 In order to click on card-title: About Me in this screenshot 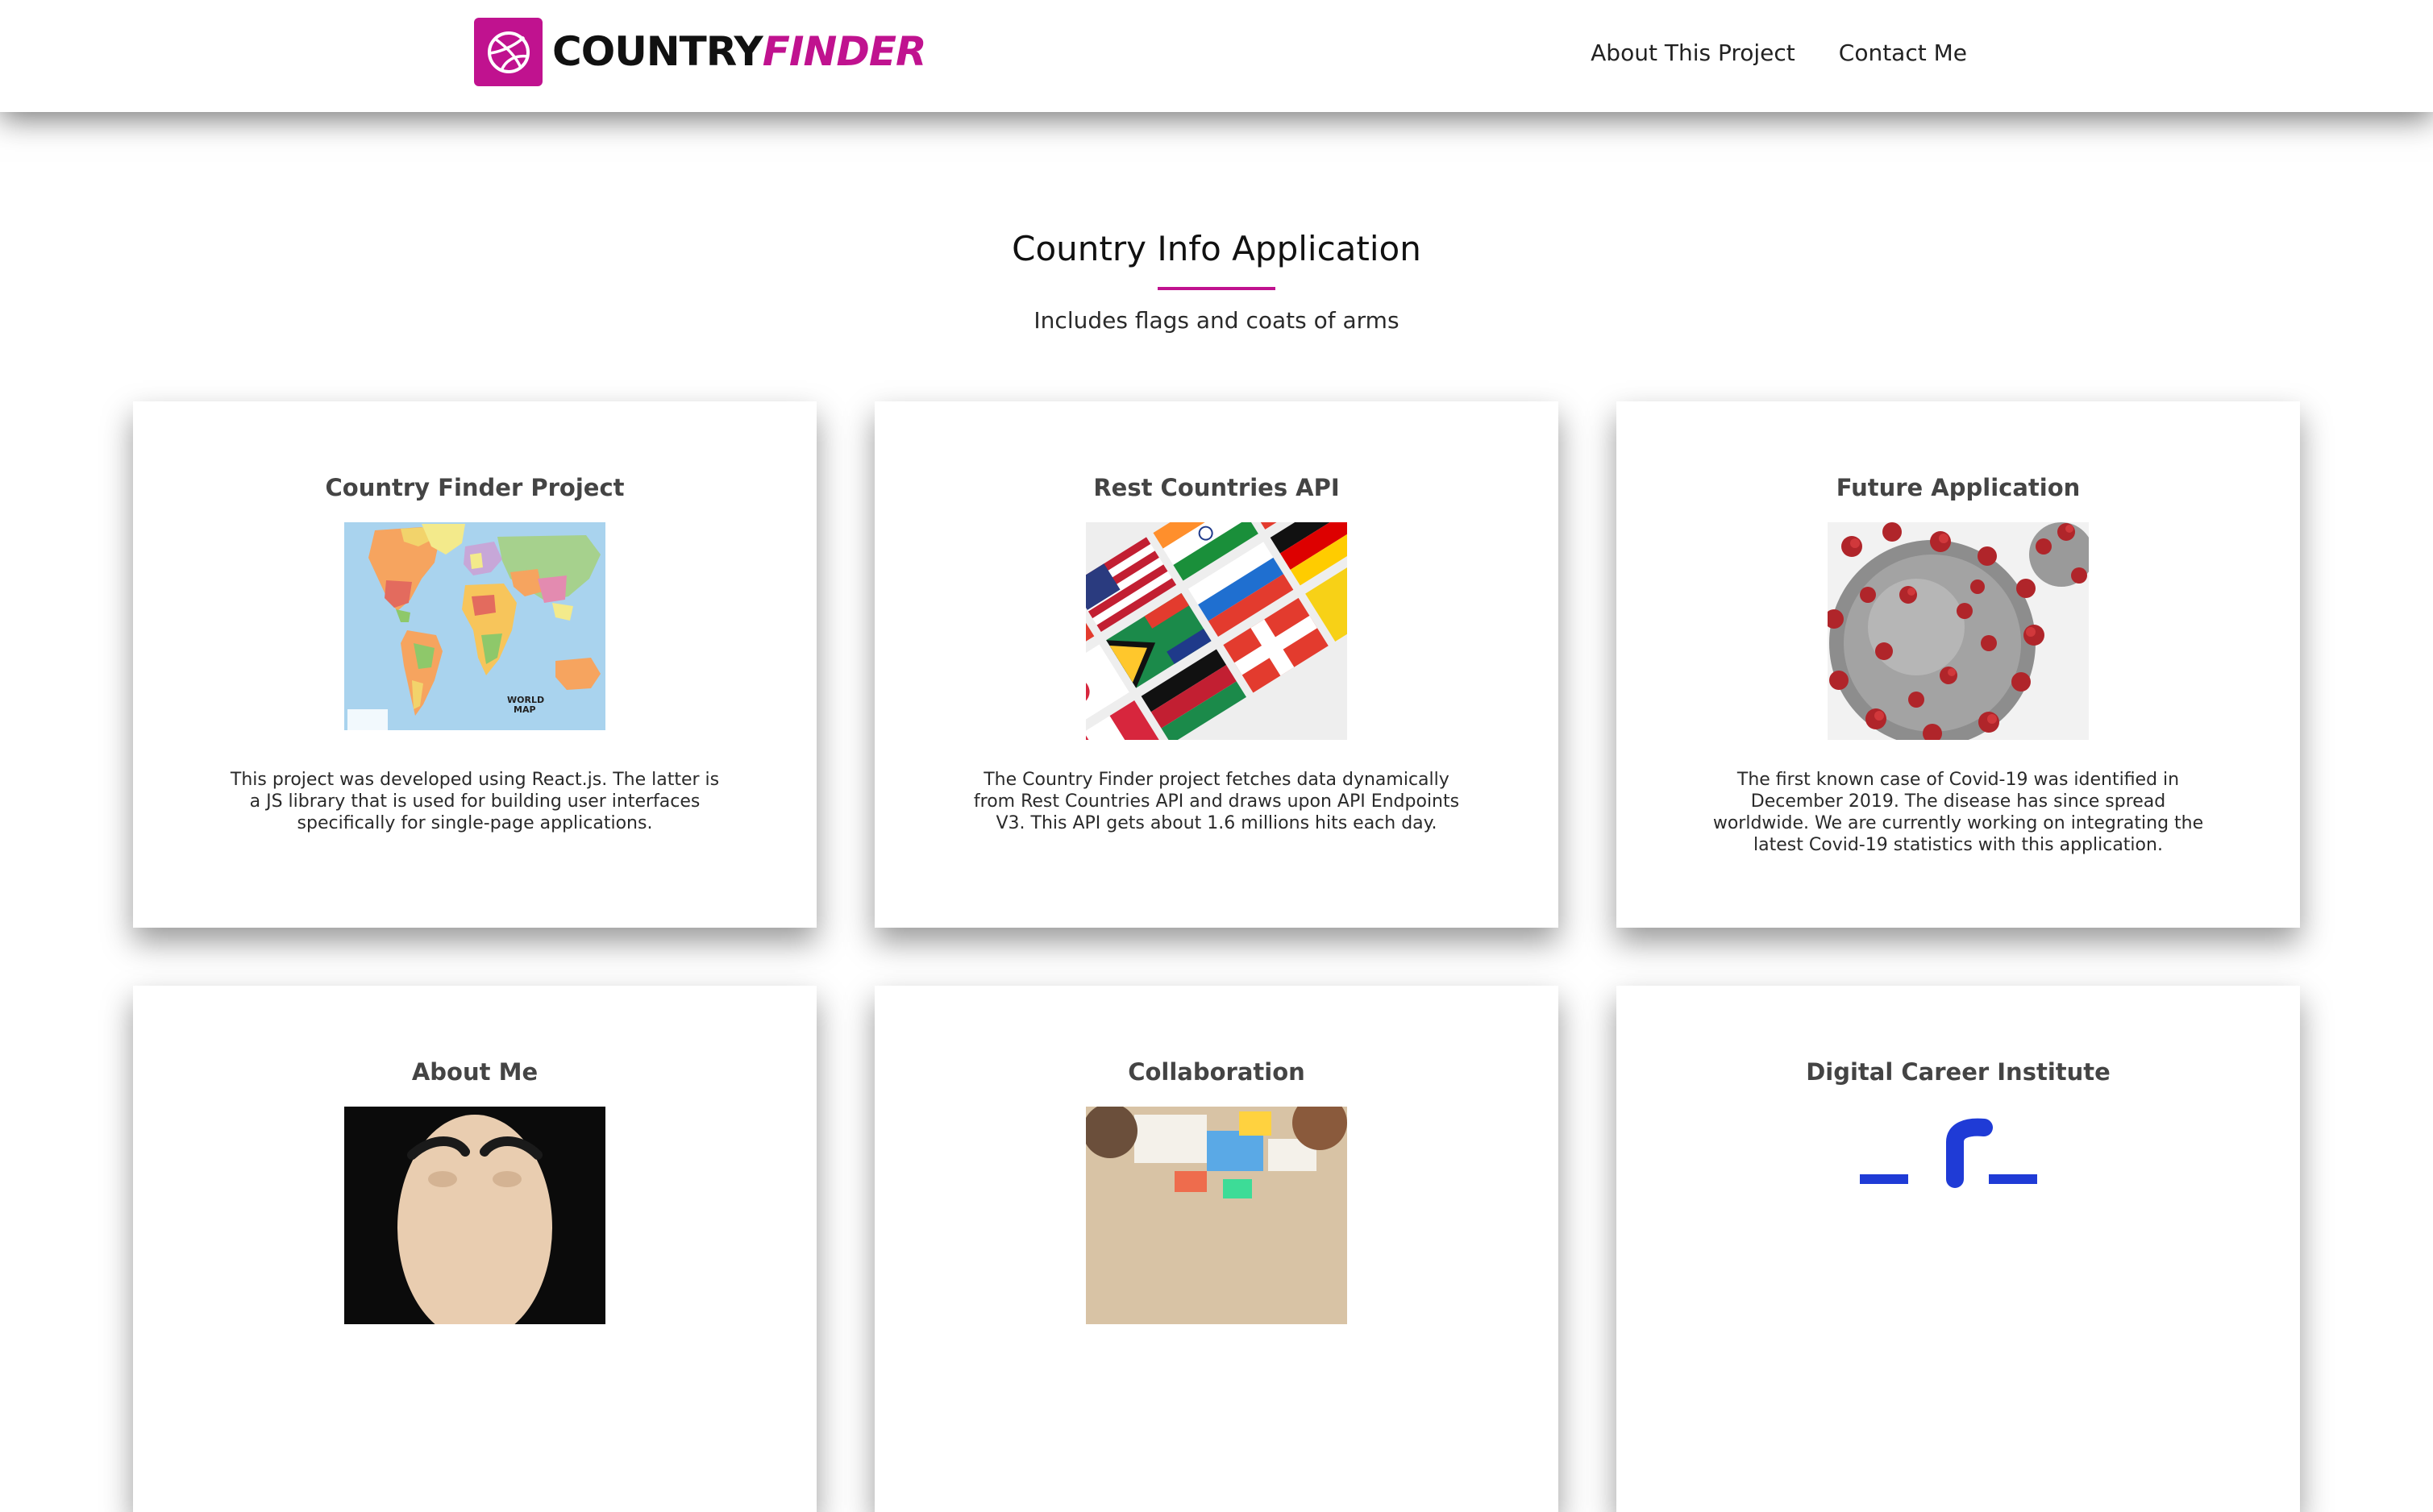, I will do `click(475, 1072)`.